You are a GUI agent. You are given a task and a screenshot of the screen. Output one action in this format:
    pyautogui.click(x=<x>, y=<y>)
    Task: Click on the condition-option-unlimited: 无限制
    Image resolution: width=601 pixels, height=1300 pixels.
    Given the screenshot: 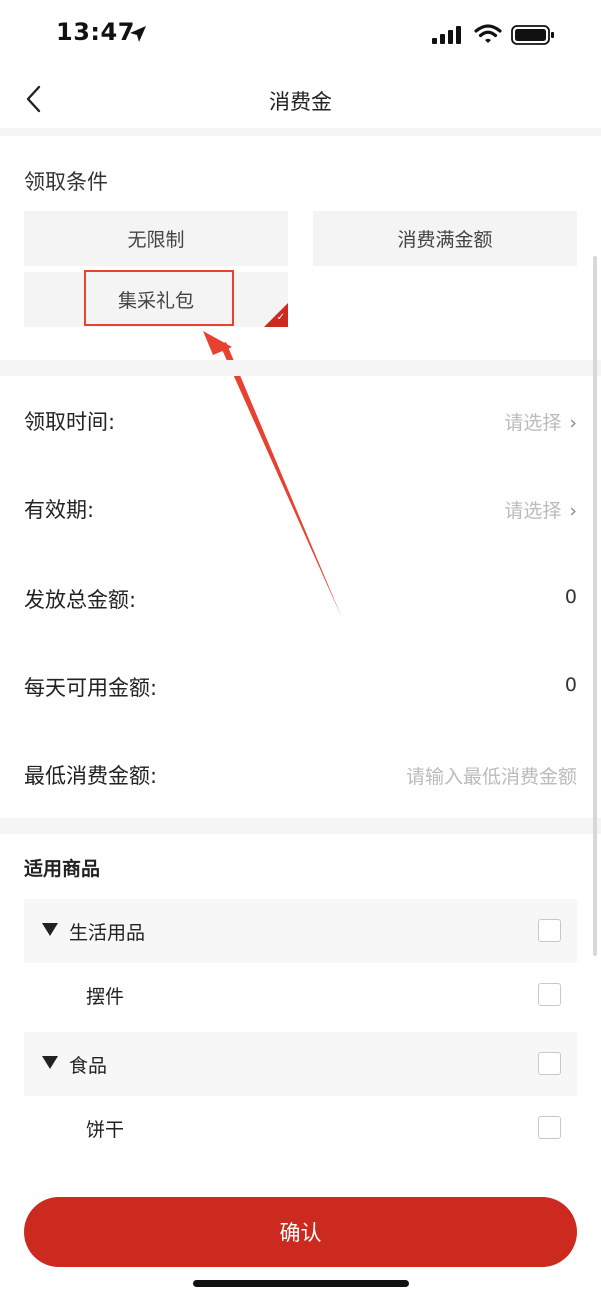 What is the action you would take?
    pyautogui.click(x=156, y=238)
    